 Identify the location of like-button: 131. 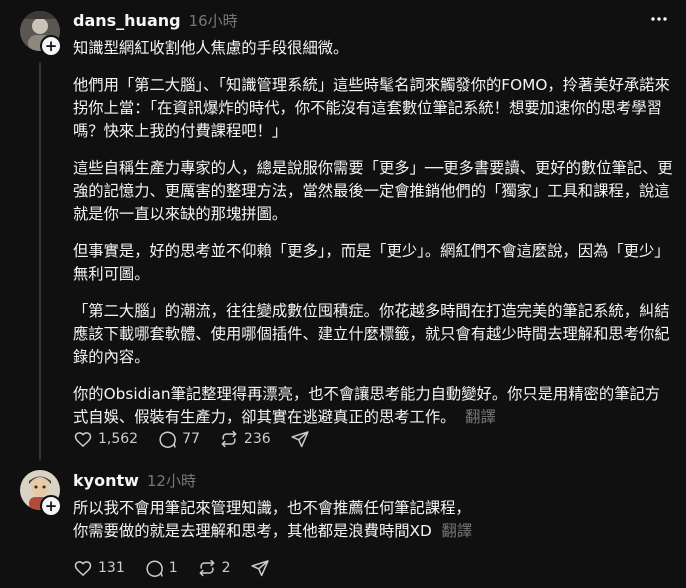
(99, 568).